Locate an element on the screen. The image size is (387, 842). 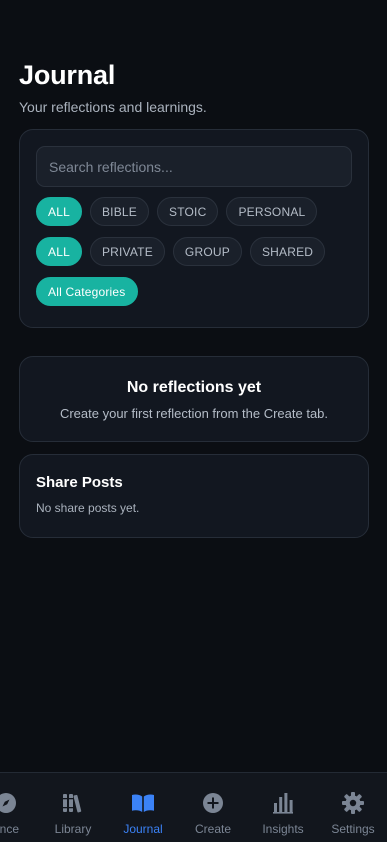
library-icon is located at coordinates (73, 803).